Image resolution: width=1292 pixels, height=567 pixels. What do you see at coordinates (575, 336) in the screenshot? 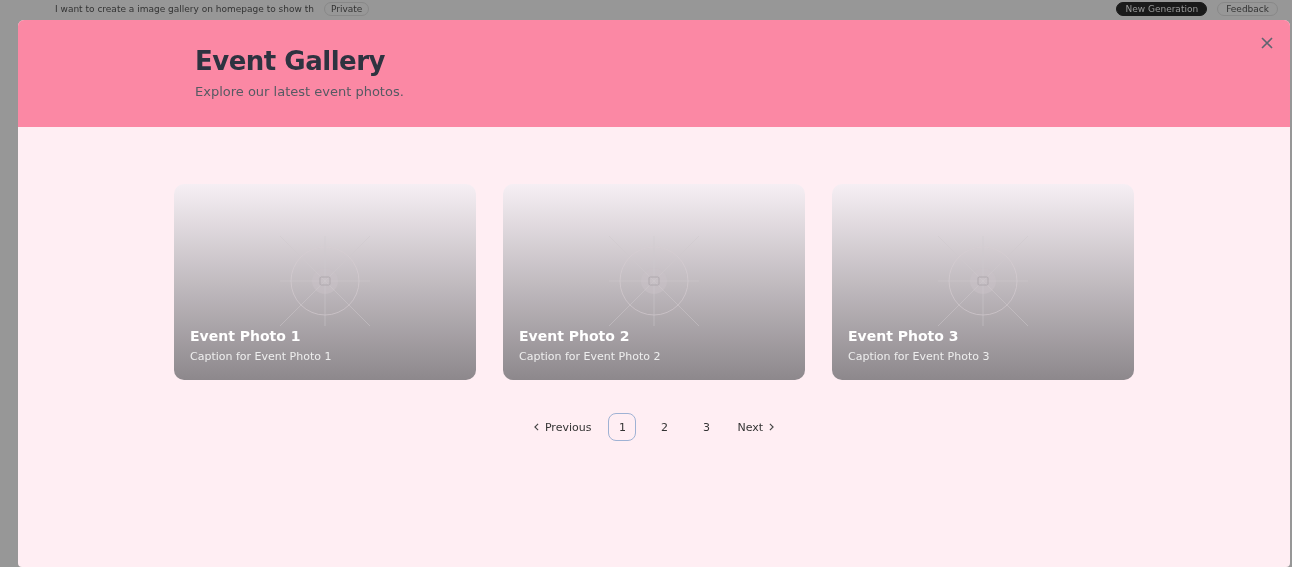
I see `photo-title: Event Photo 2` at bounding box center [575, 336].